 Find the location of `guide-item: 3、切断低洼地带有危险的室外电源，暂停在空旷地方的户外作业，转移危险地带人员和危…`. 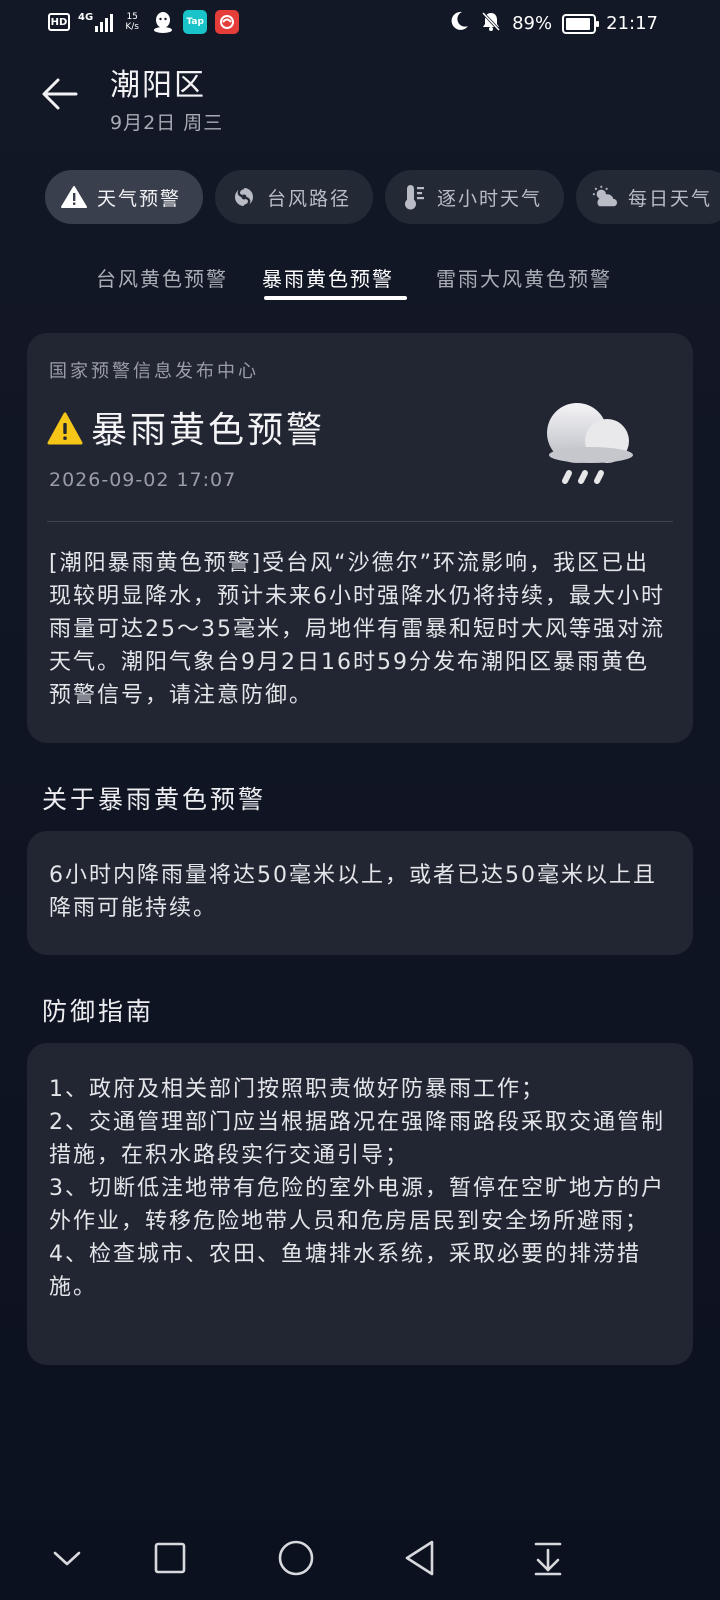

guide-item: 3、切断低洼地带有危险的室外电源，暂停在空旷地方的户外作业，转移危险地带人员和危… is located at coordinates (357, 1205).